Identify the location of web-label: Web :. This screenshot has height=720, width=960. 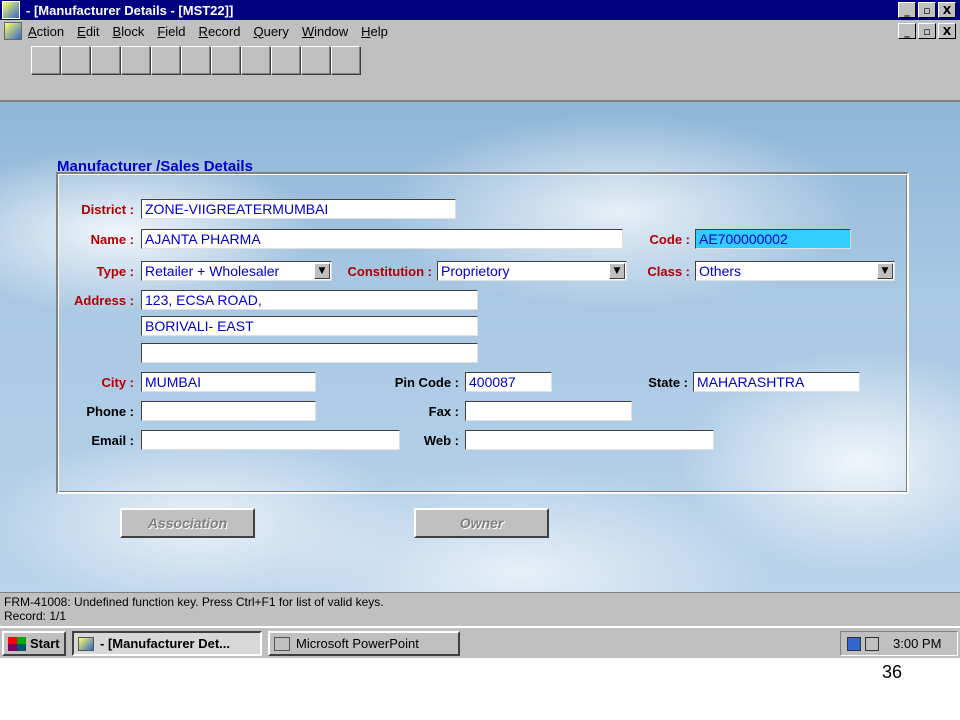
(441, 440).